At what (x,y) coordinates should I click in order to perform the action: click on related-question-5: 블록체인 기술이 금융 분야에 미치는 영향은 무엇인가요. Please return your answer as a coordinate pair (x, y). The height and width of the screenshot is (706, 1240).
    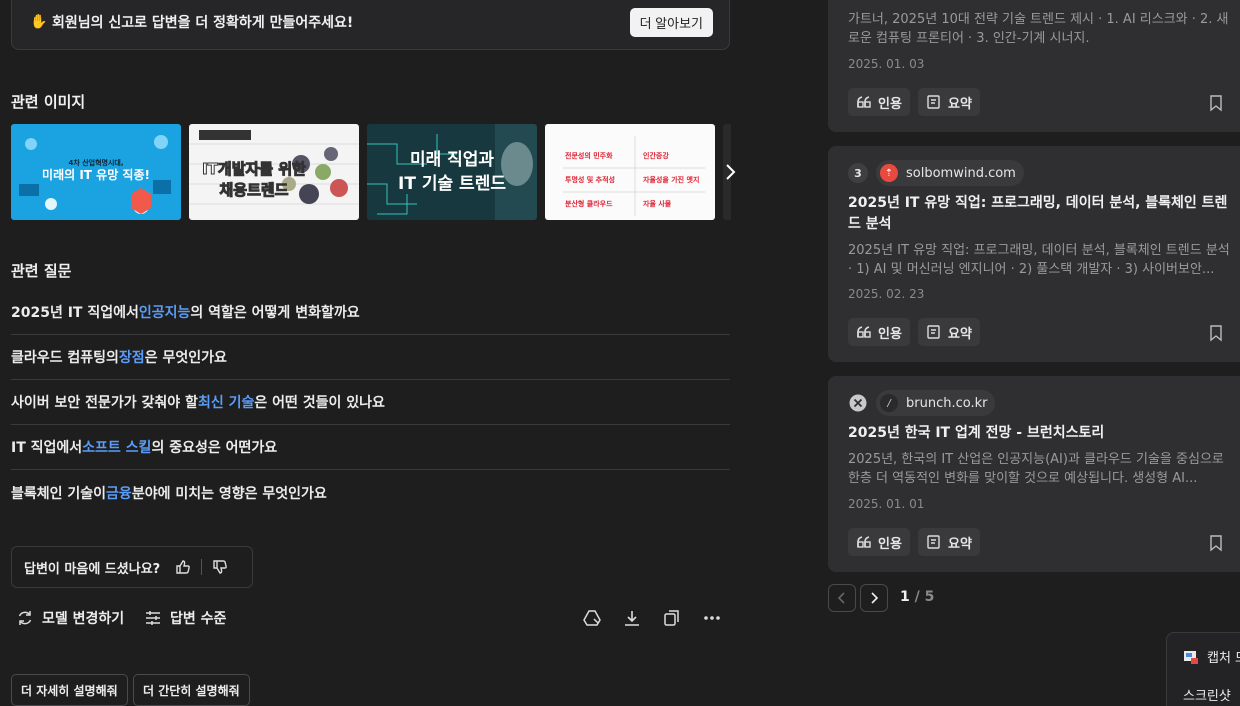
    Looking at the image, I should click on (370, 492).